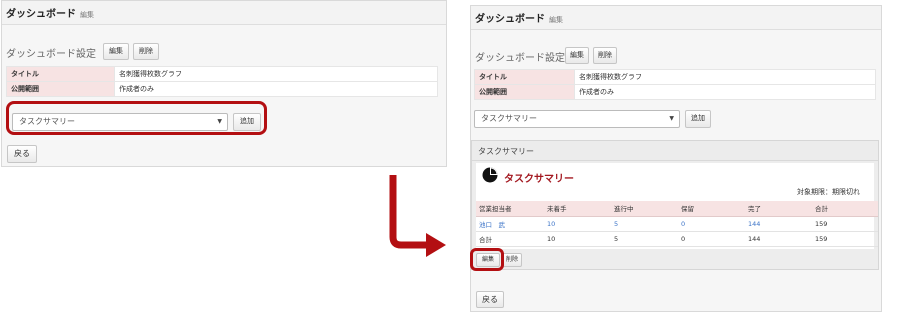 The image size is (898, 314). Describe the element at coordinates (577, 224) in the screenshot. I see `cell-link: 10` at that location.